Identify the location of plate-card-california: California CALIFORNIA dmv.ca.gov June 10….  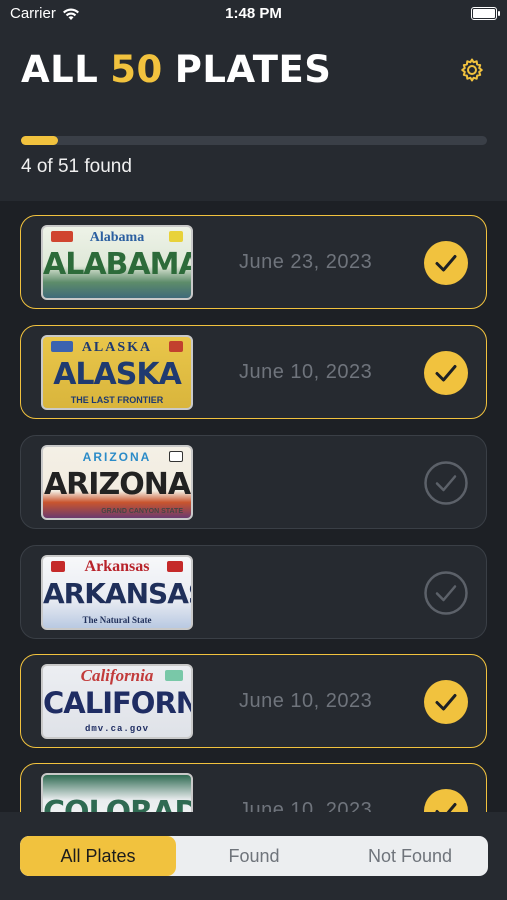
(253, 701).